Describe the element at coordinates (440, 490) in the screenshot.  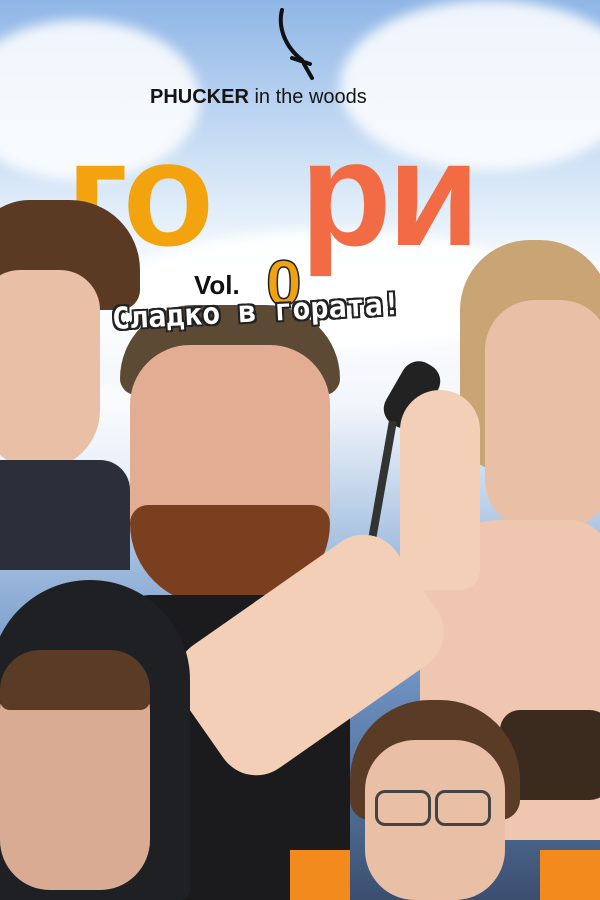
I see `praying-hands` at that location.